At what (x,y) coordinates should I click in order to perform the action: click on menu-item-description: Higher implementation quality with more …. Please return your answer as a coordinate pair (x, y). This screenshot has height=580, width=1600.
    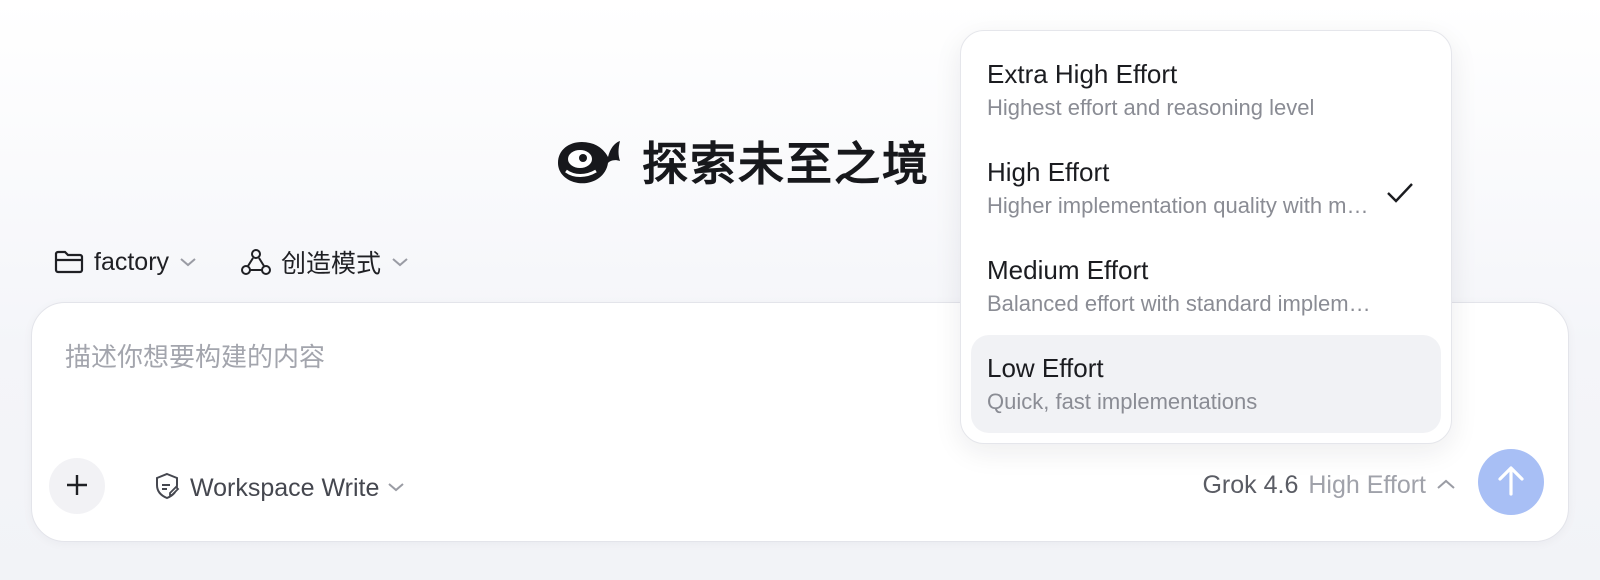
    Looking at the image, I should click on (1183, 205).